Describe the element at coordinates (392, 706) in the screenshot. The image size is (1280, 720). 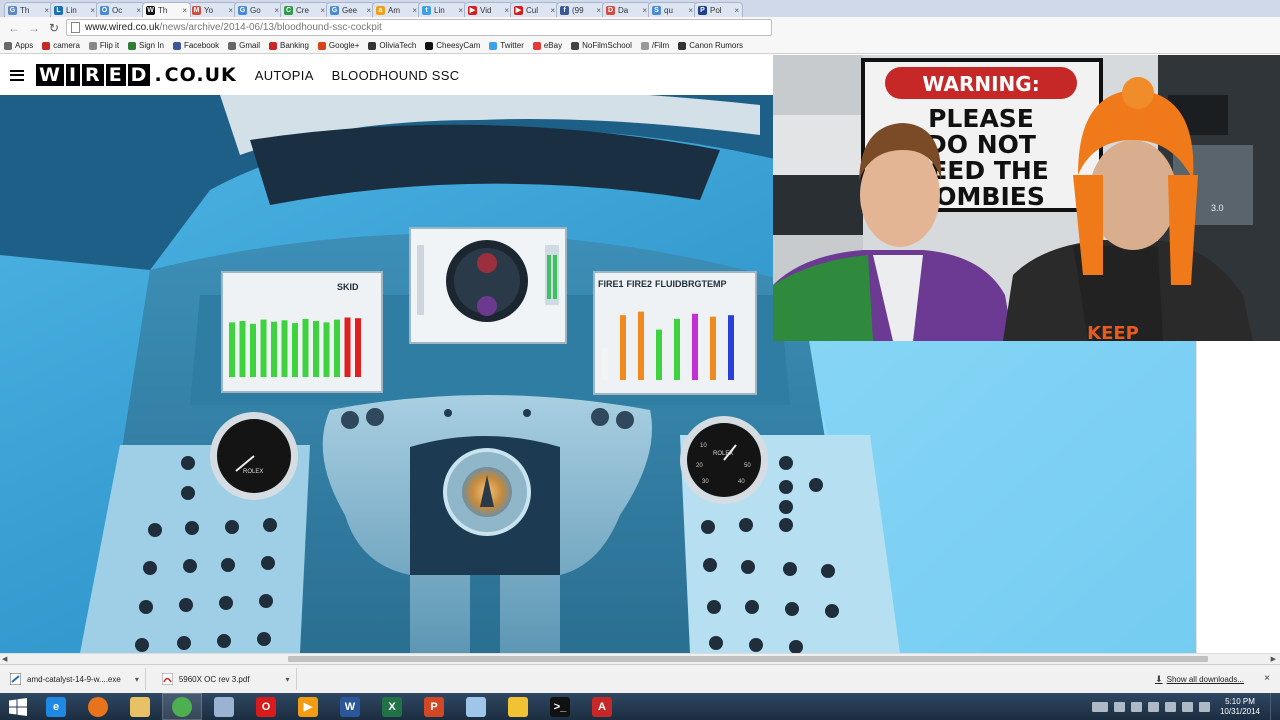
I see `taskbar-app-excel: X` at that location.